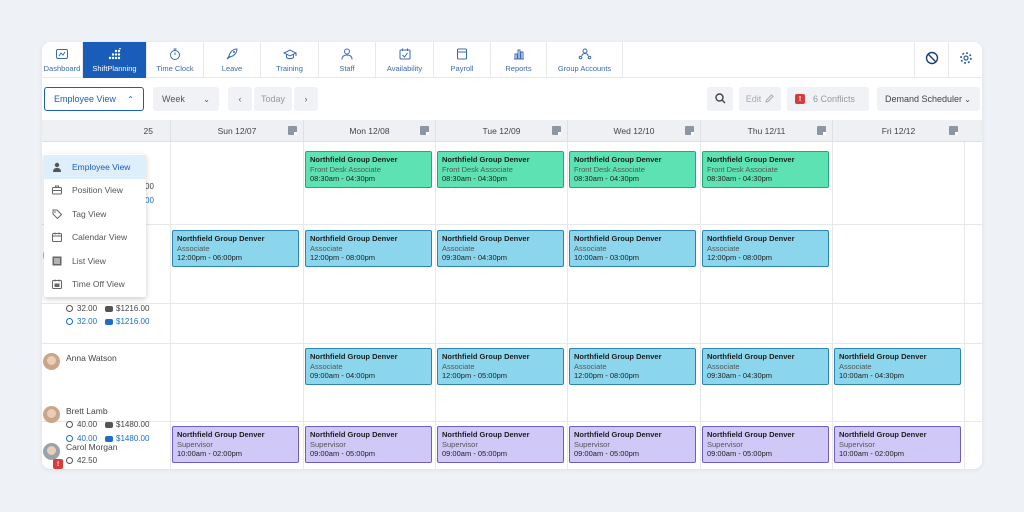 This screenshot has width=1024, height=512. What do you see at coordinates (95, 214) in the screenshot?
I see `menu-item-tag-view: Tag View` at bounding box center [95, 214].